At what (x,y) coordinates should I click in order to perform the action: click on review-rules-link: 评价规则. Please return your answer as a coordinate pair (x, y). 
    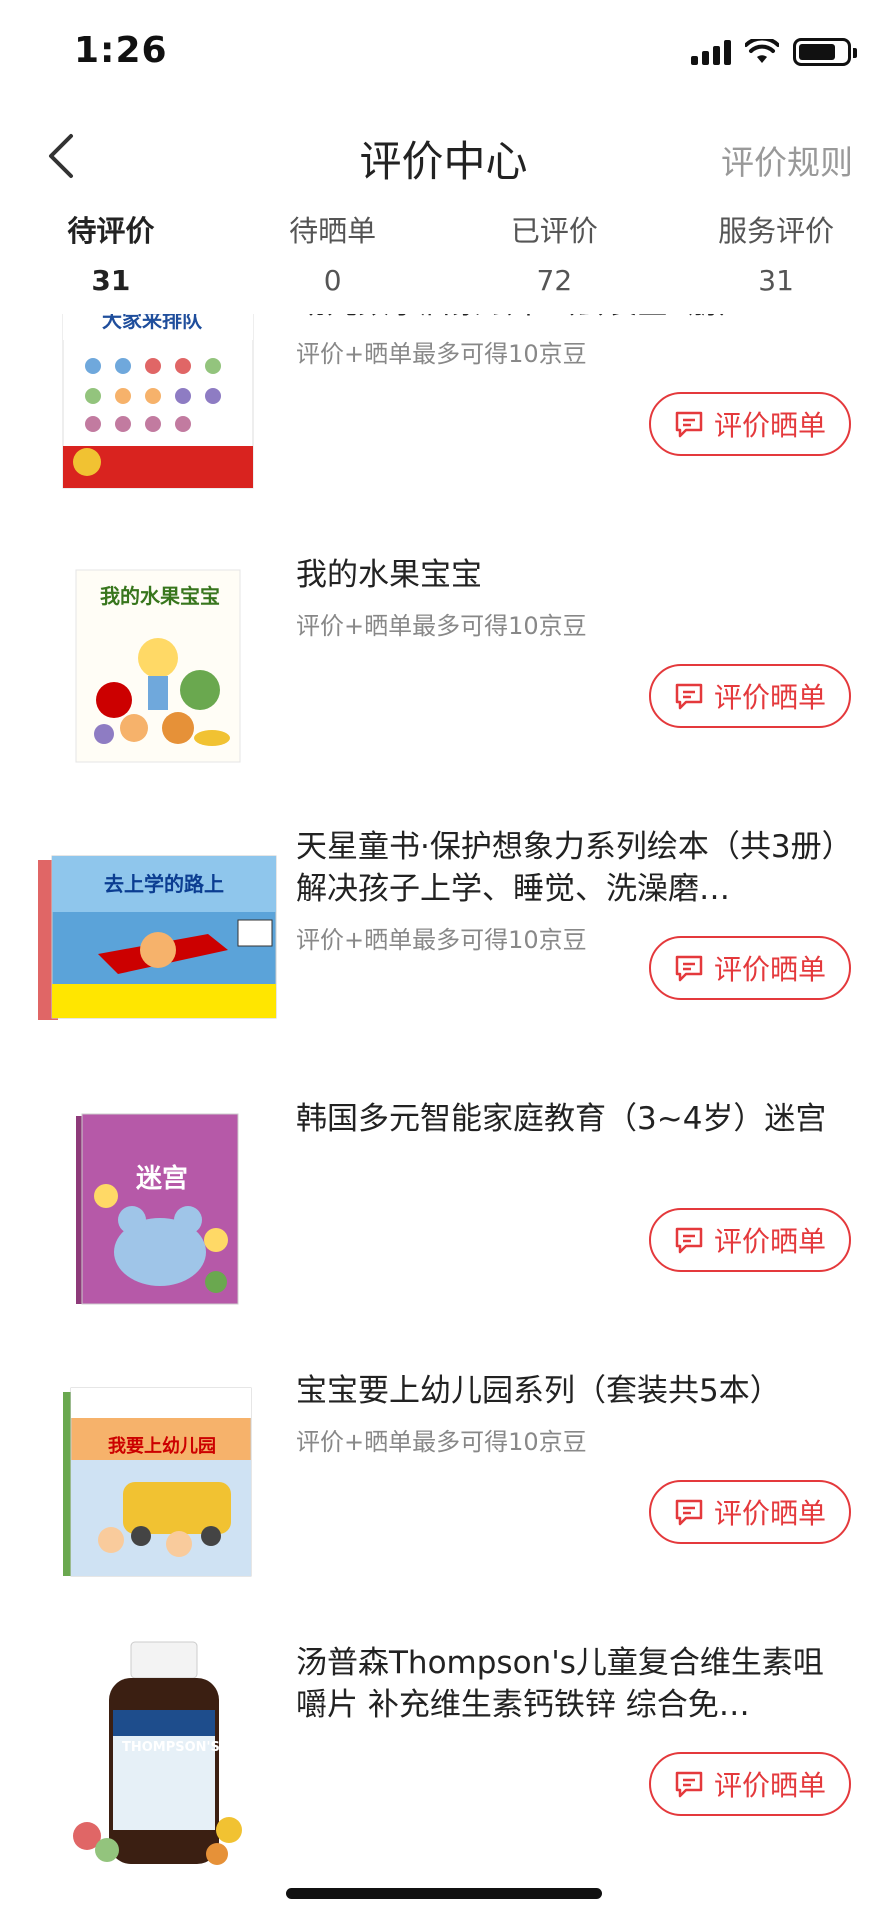
    Looking at the image, I should click on (787, 160).